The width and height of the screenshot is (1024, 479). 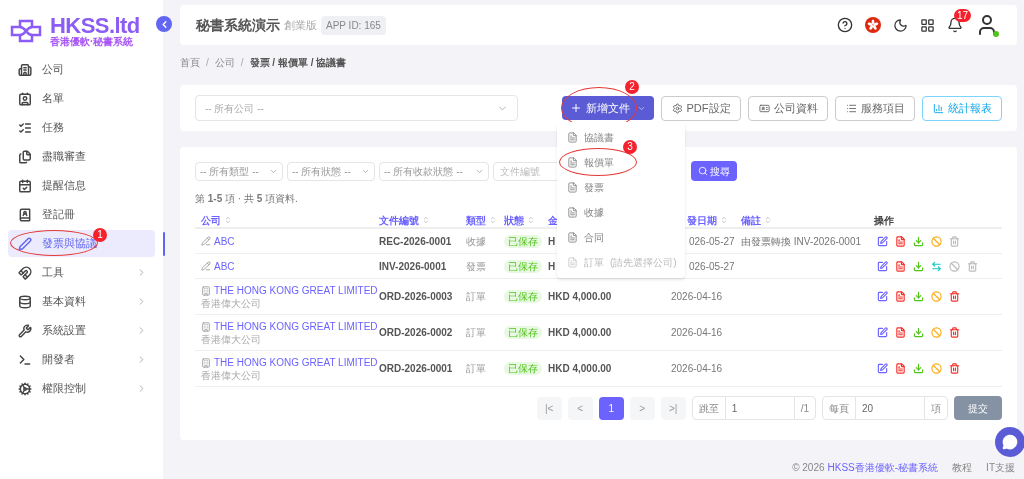 What do you see at coordinates (519, 220) in the screenshot?
I see `column-header: 狀態` at bounding box center [519, 220].